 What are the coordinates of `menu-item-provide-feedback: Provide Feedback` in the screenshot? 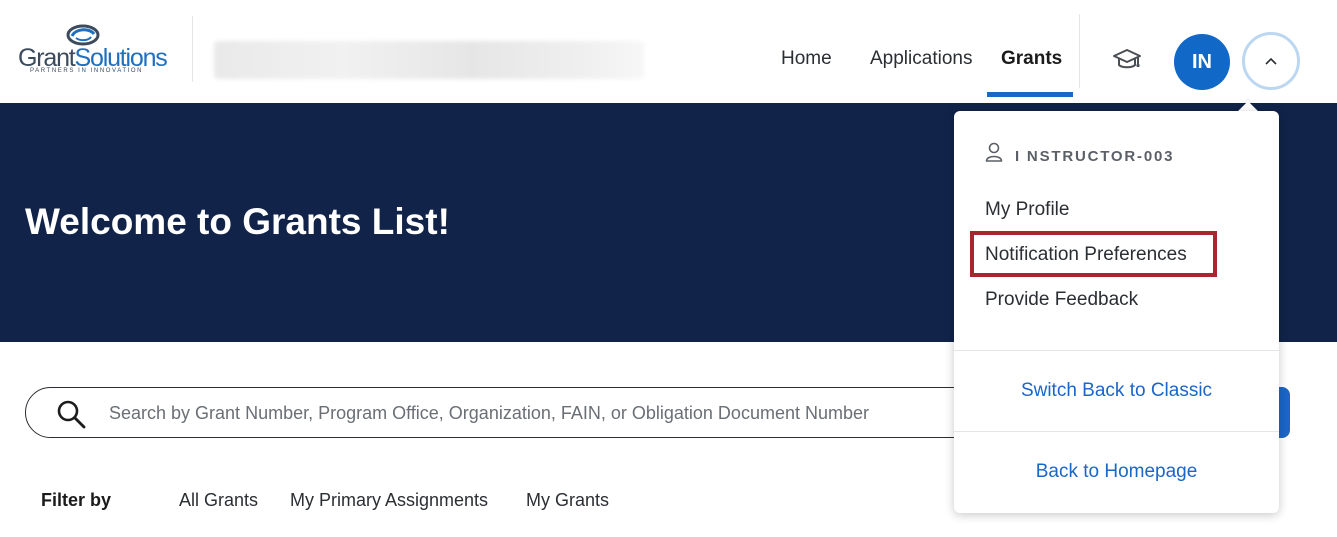 It's located at (1061, 300).